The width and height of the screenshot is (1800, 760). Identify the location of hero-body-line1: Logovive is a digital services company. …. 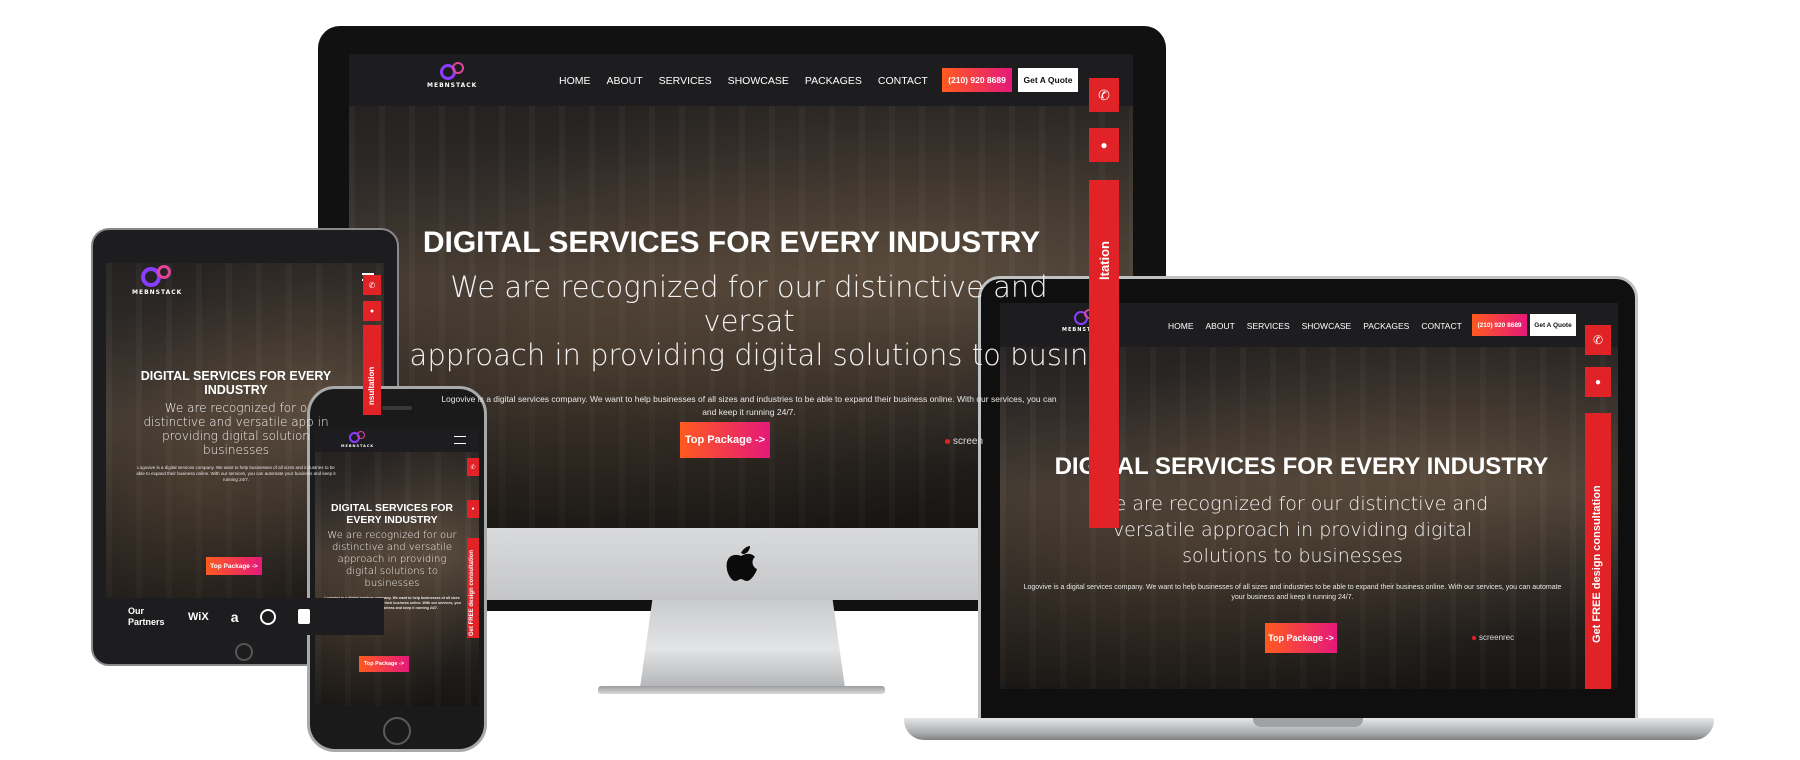
(749, 399).